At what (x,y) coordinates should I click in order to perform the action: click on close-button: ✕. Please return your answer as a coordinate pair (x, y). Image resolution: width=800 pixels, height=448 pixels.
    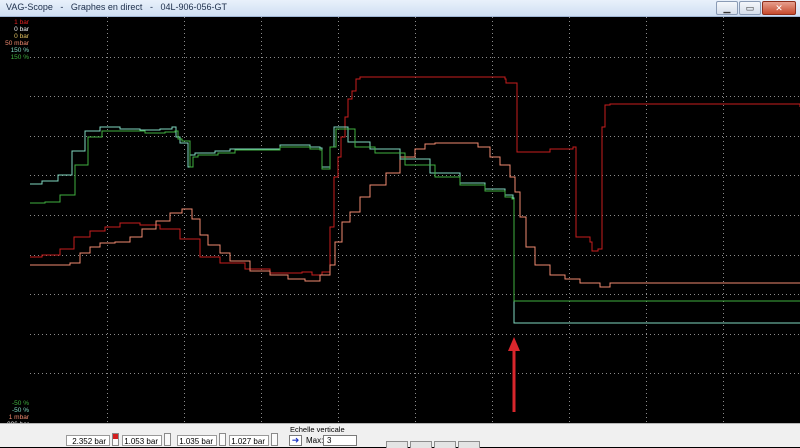
    Looking at the image, I should click on (779, 8).